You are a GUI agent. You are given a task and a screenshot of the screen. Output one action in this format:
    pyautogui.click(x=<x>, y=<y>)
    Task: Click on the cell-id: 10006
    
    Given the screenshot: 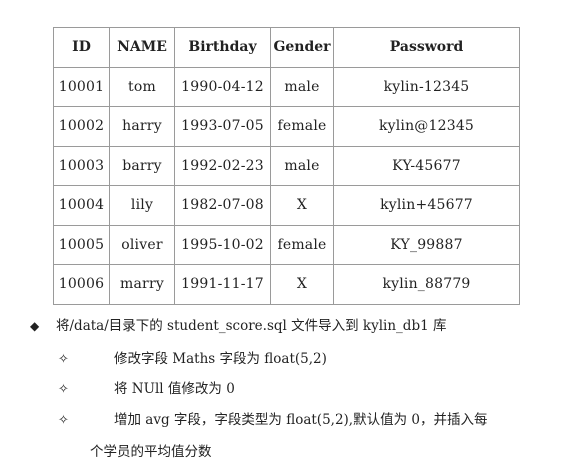 What is the action you would take?
    pyautogui.click(x=81, y=284)
    